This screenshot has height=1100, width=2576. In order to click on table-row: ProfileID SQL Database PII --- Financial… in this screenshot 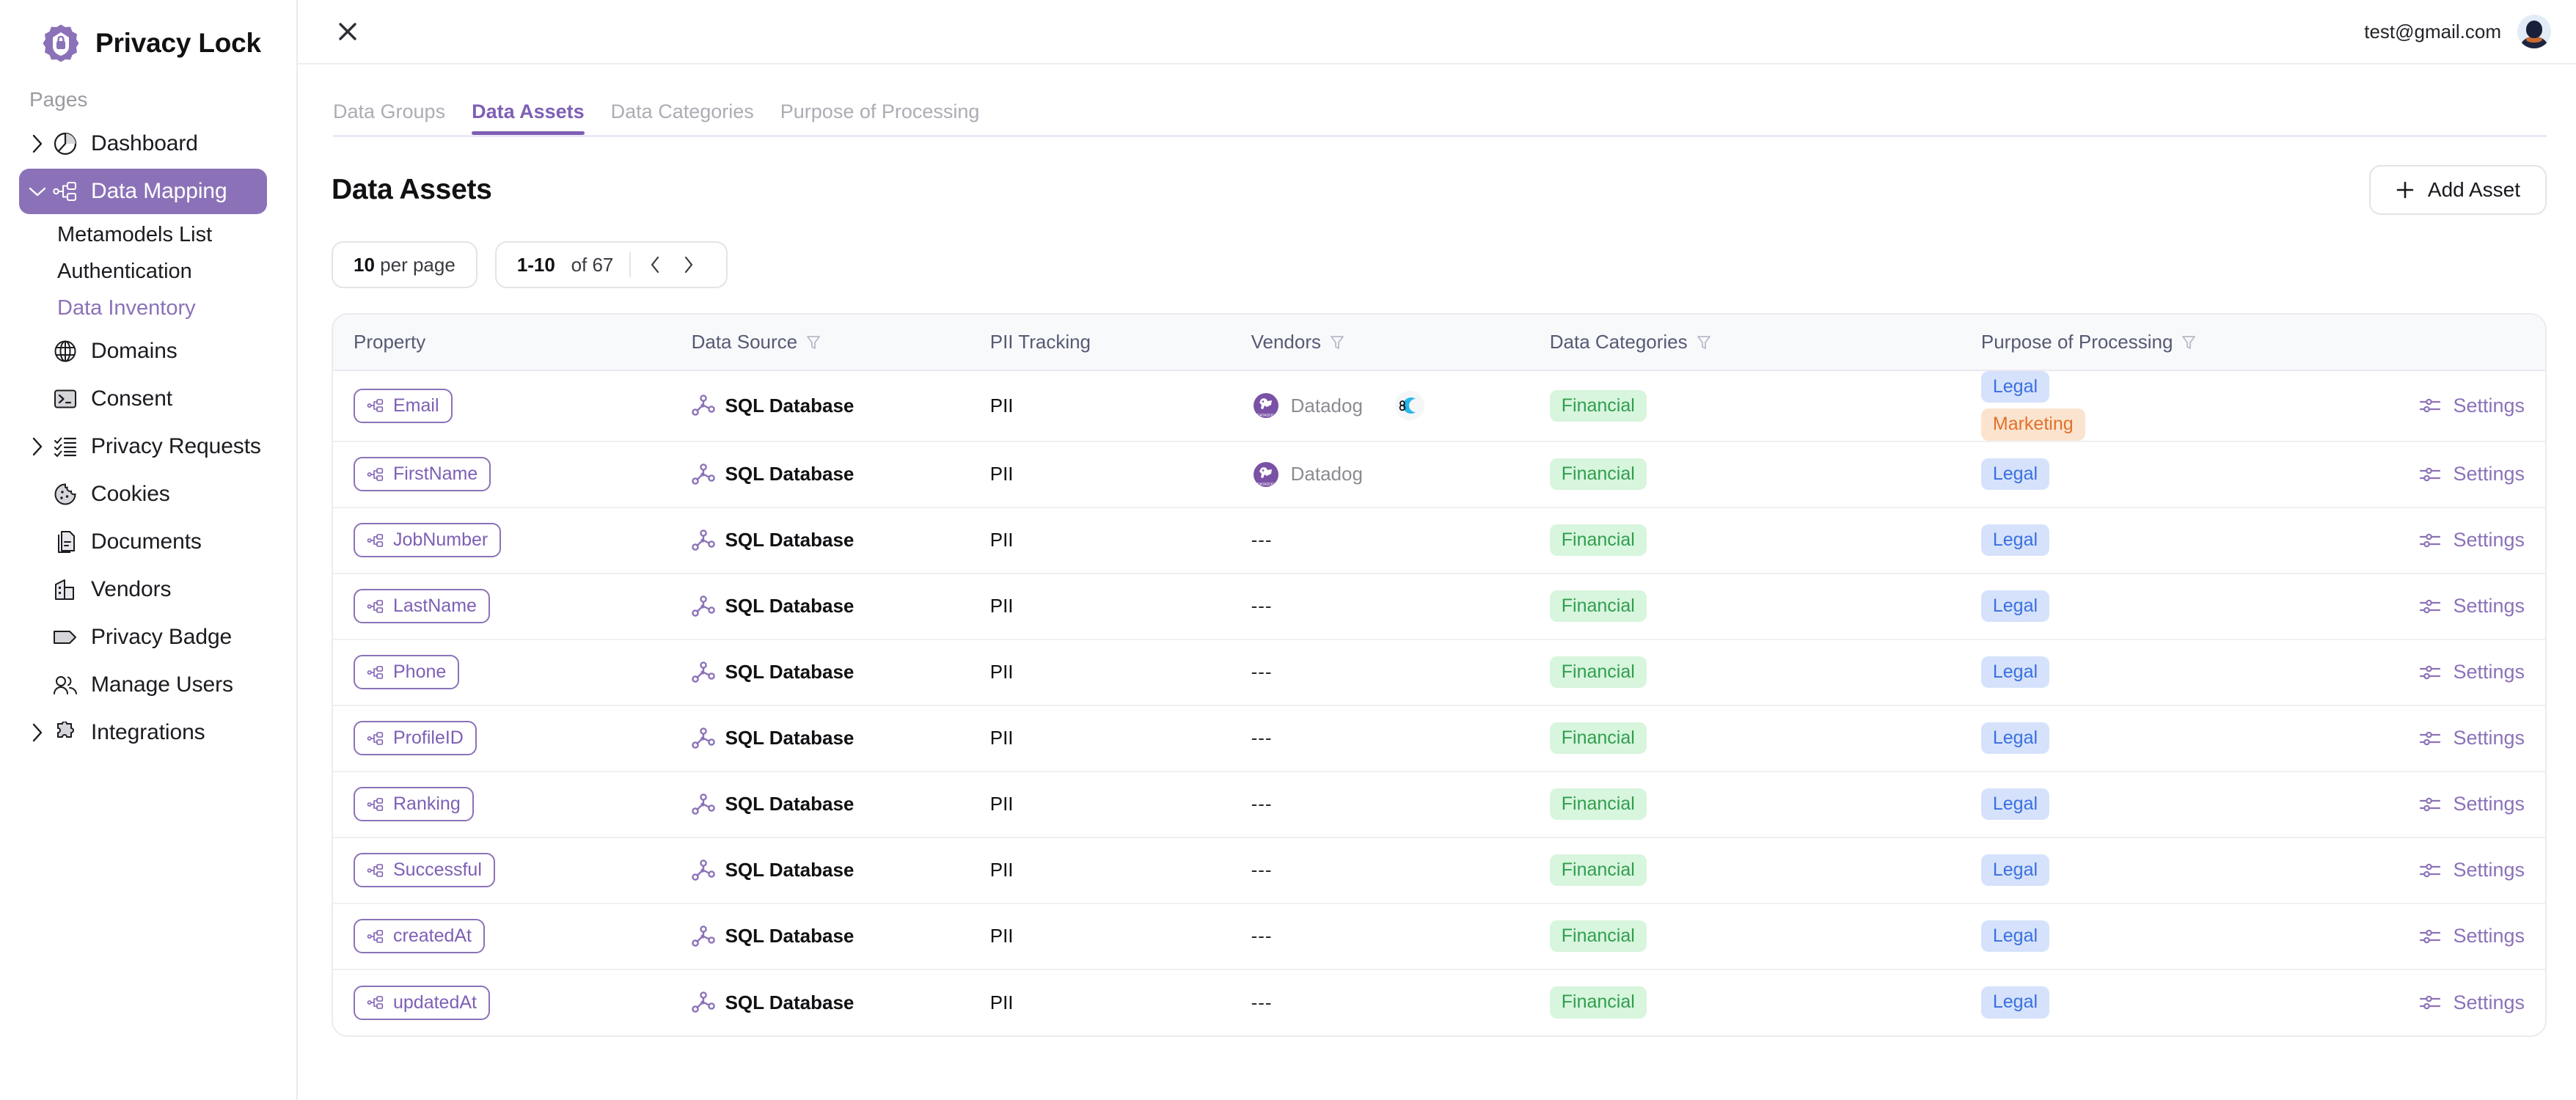, I will do `click(1439, 737)`.